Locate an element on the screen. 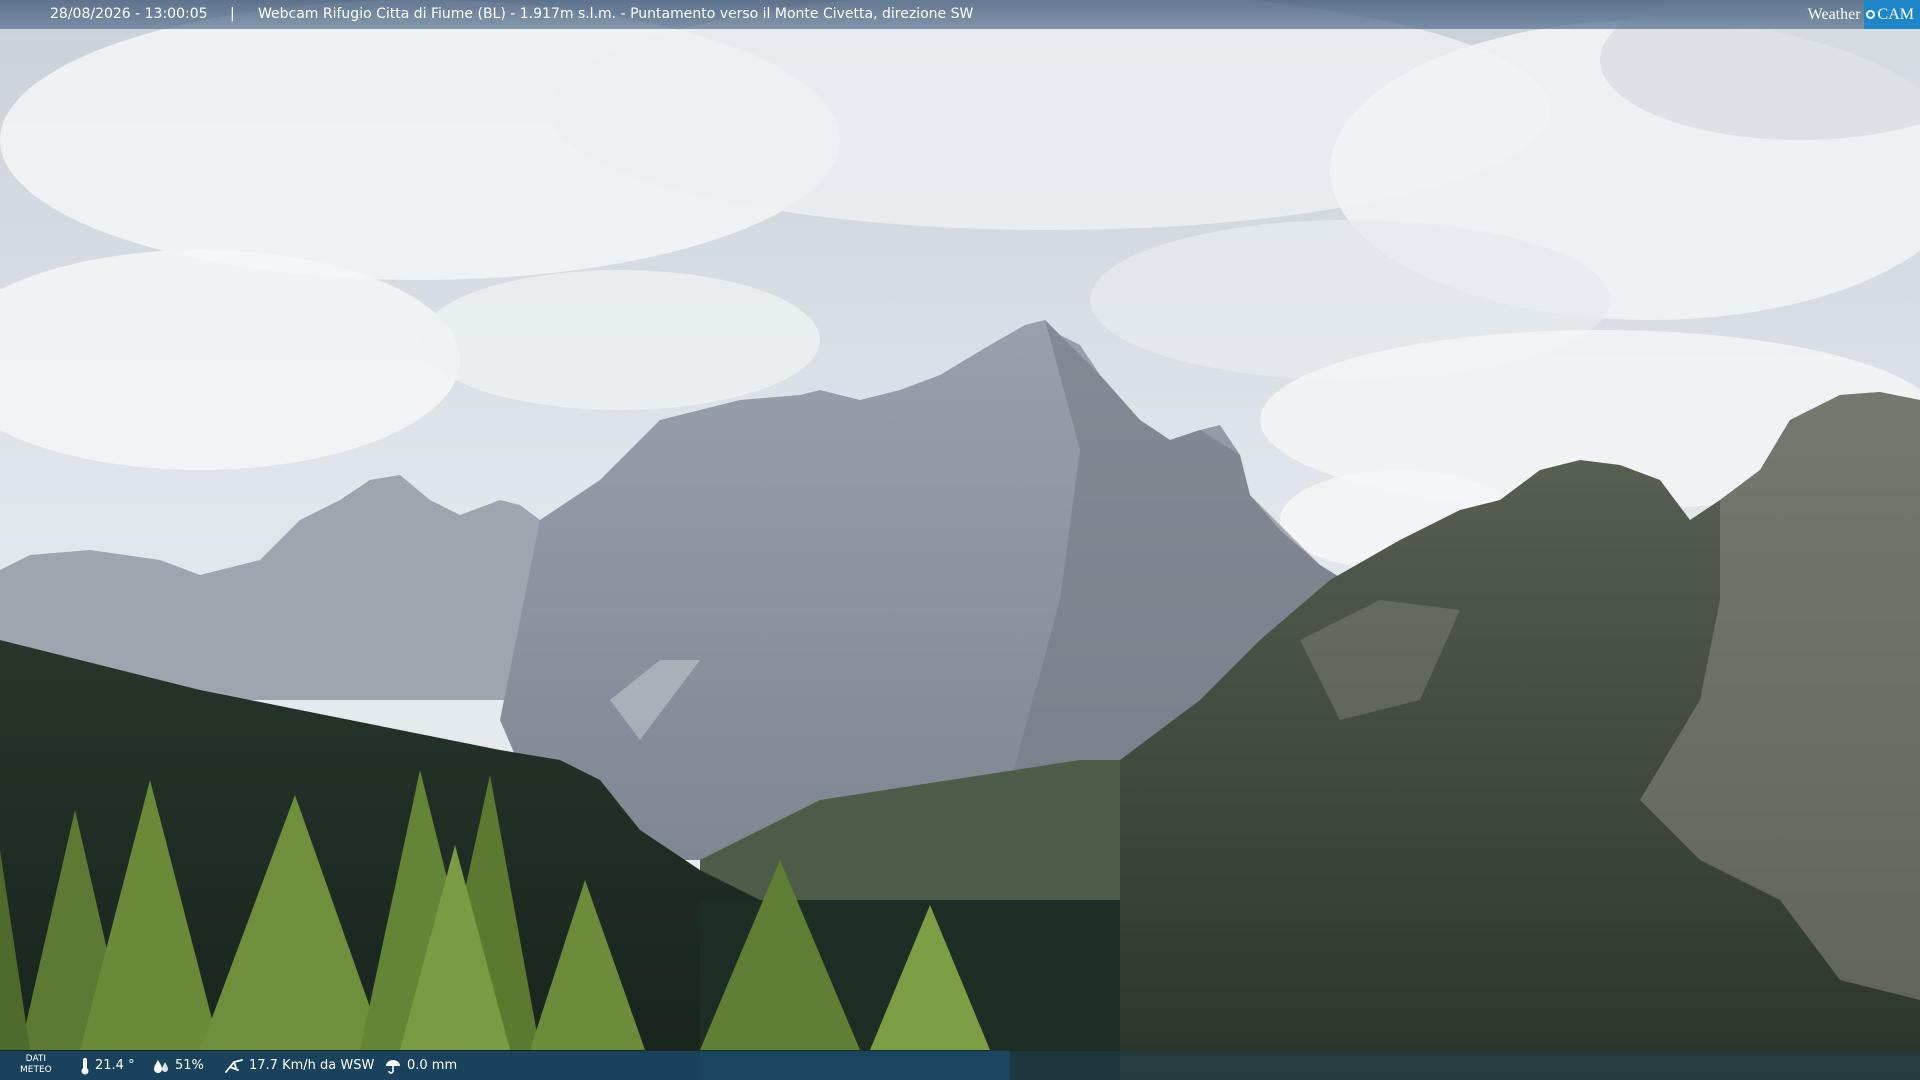  bottom-strip is located at coordinates (1465, 1065).